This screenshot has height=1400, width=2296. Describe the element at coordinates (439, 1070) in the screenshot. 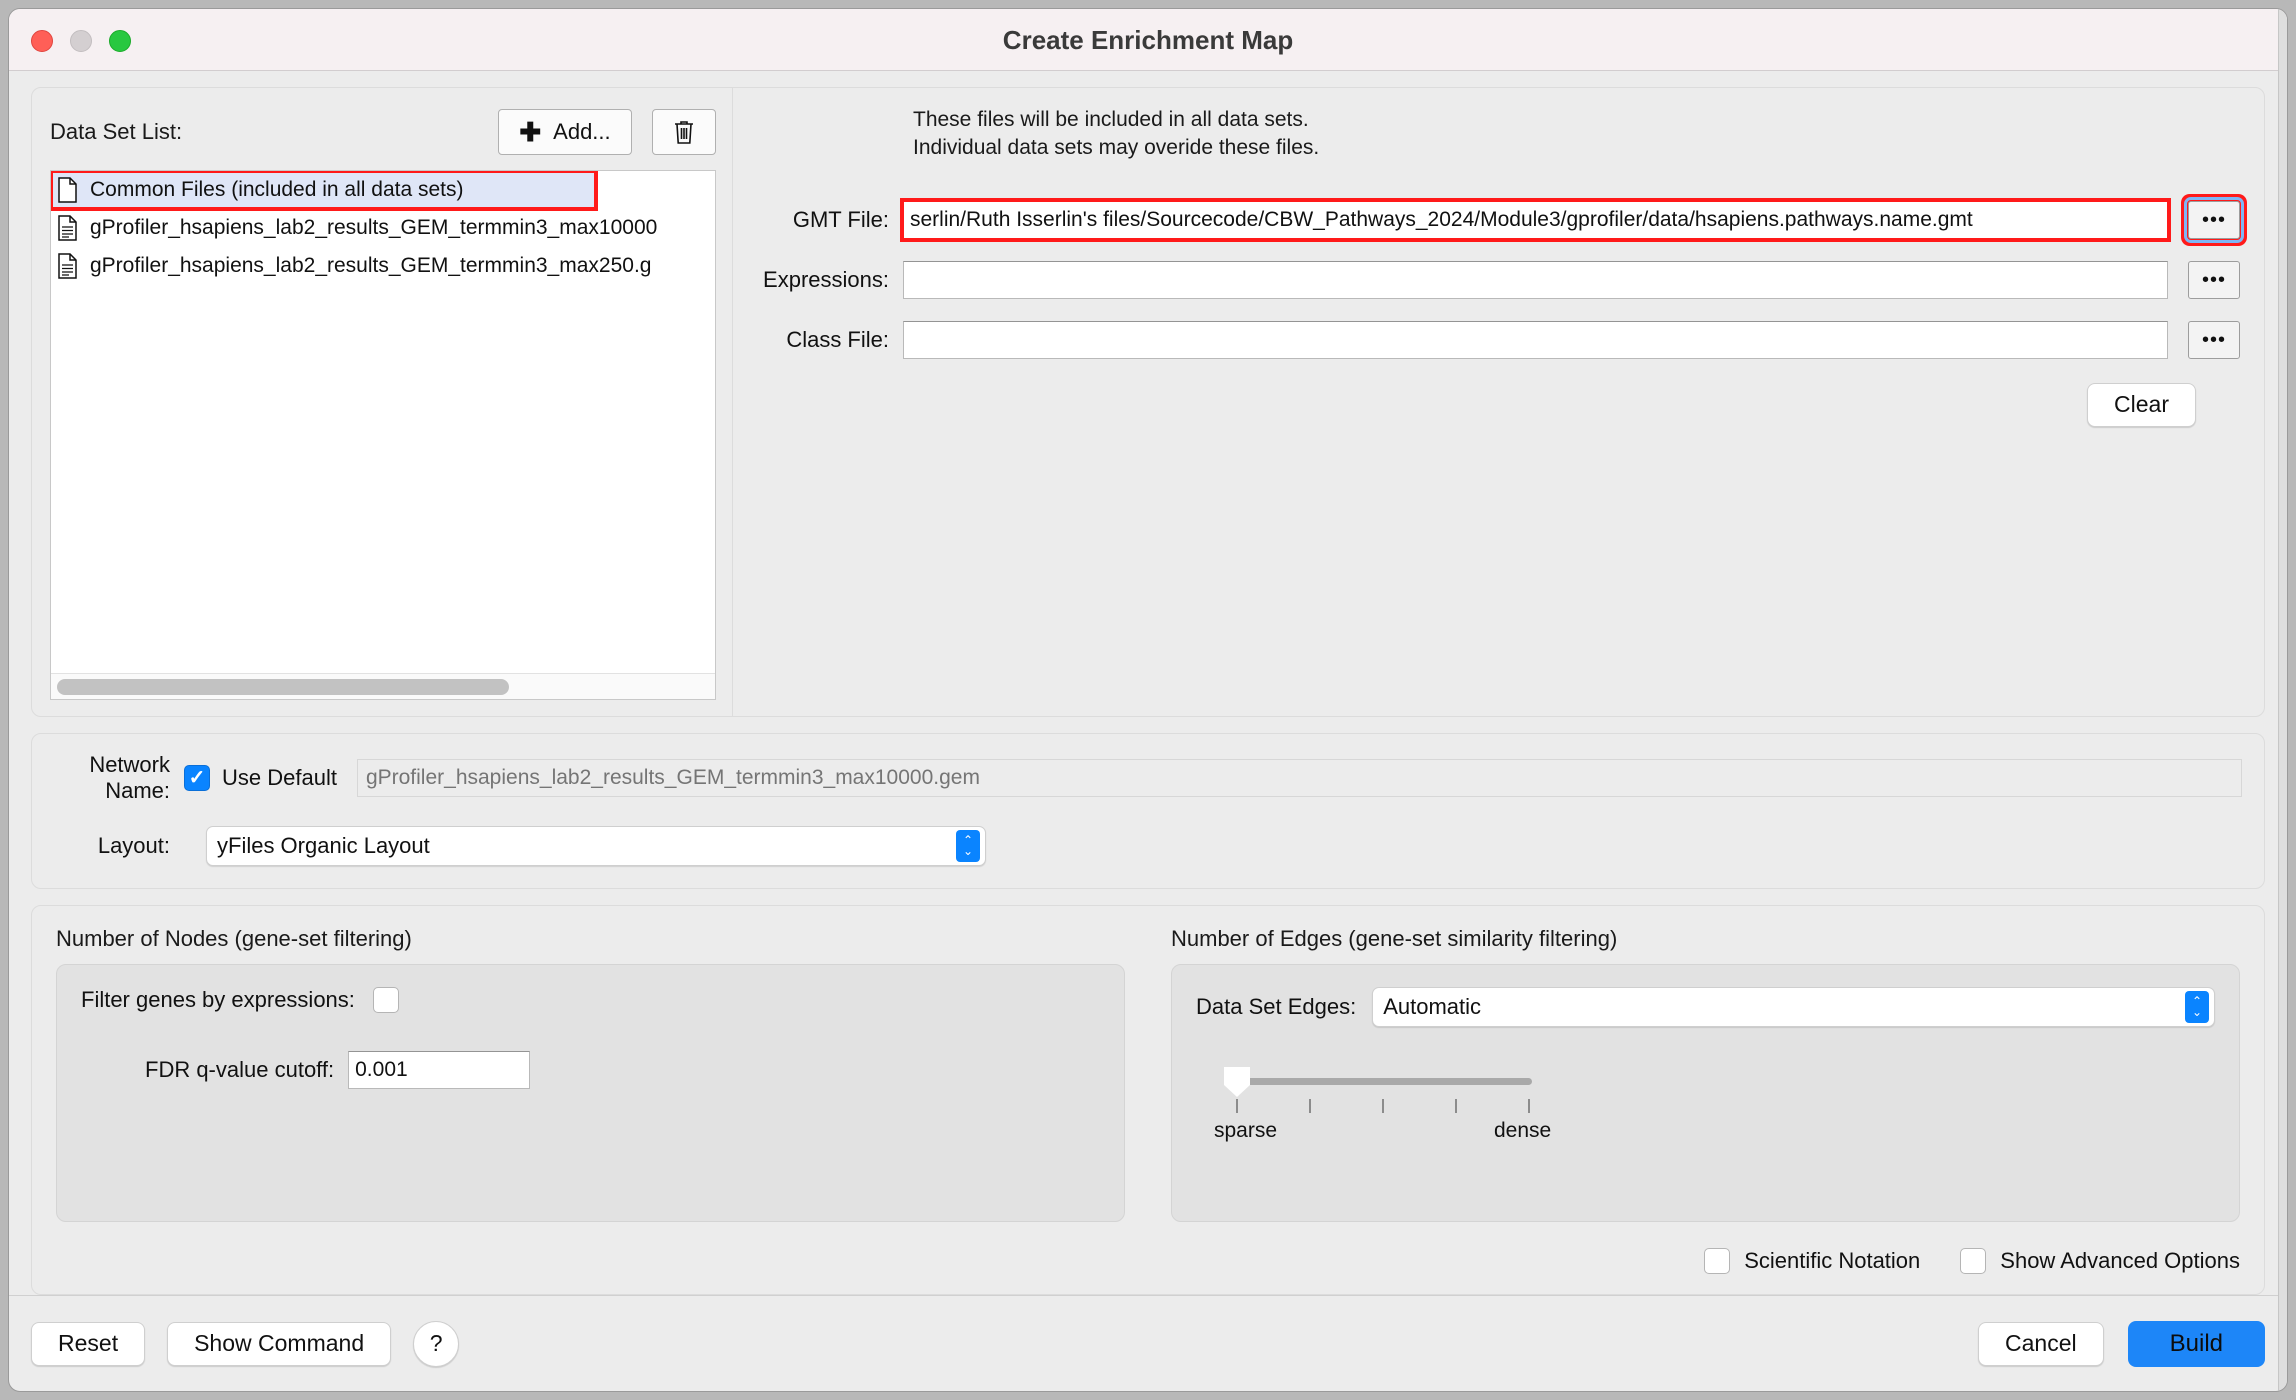

I see `fdr-cutoff-input` at that location.